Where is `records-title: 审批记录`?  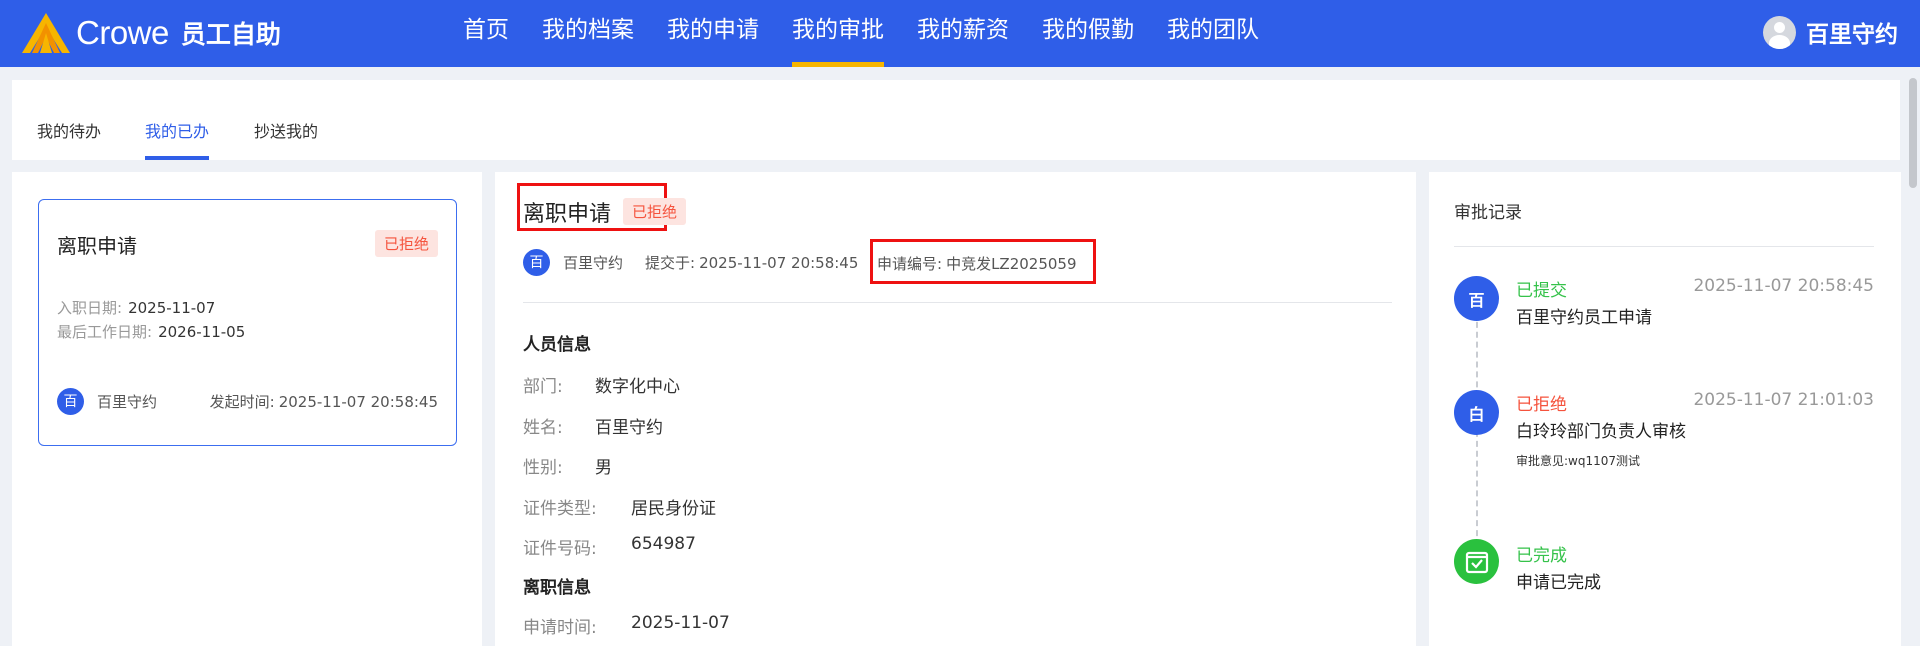 records-title: 审批记录 is located at coordinates (1488, 213).